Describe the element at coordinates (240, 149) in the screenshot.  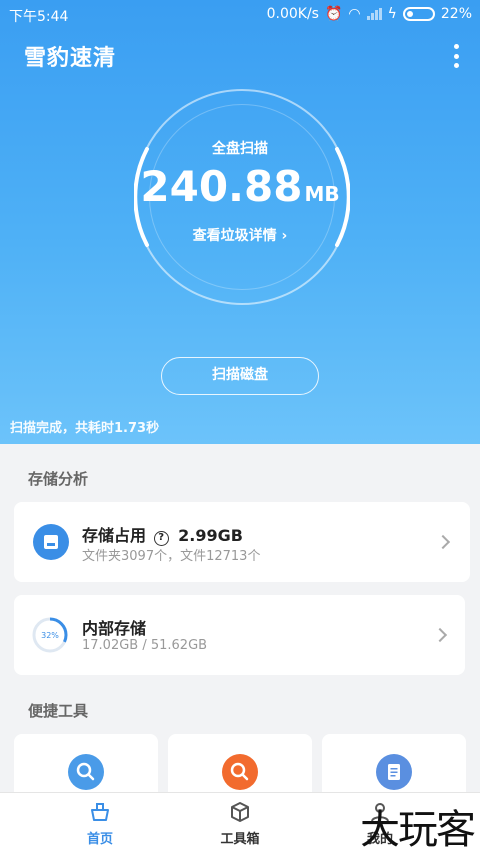
I see `scan-label: 全盘扫描` at that location.